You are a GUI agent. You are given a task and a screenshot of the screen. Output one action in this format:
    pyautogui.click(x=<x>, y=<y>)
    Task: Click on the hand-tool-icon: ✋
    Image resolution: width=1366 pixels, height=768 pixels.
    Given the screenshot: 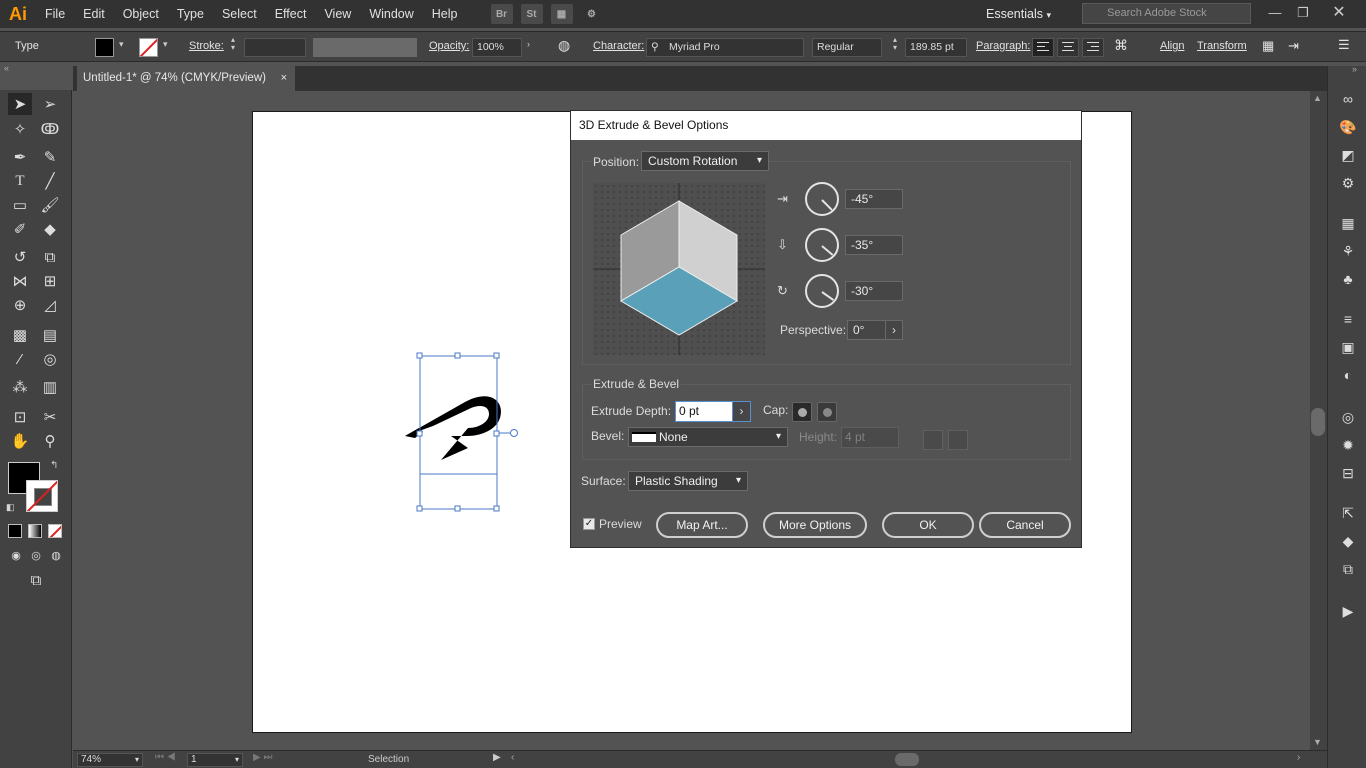 What is the action you would take?
    pyautogui.click(x=20, y=441)
    